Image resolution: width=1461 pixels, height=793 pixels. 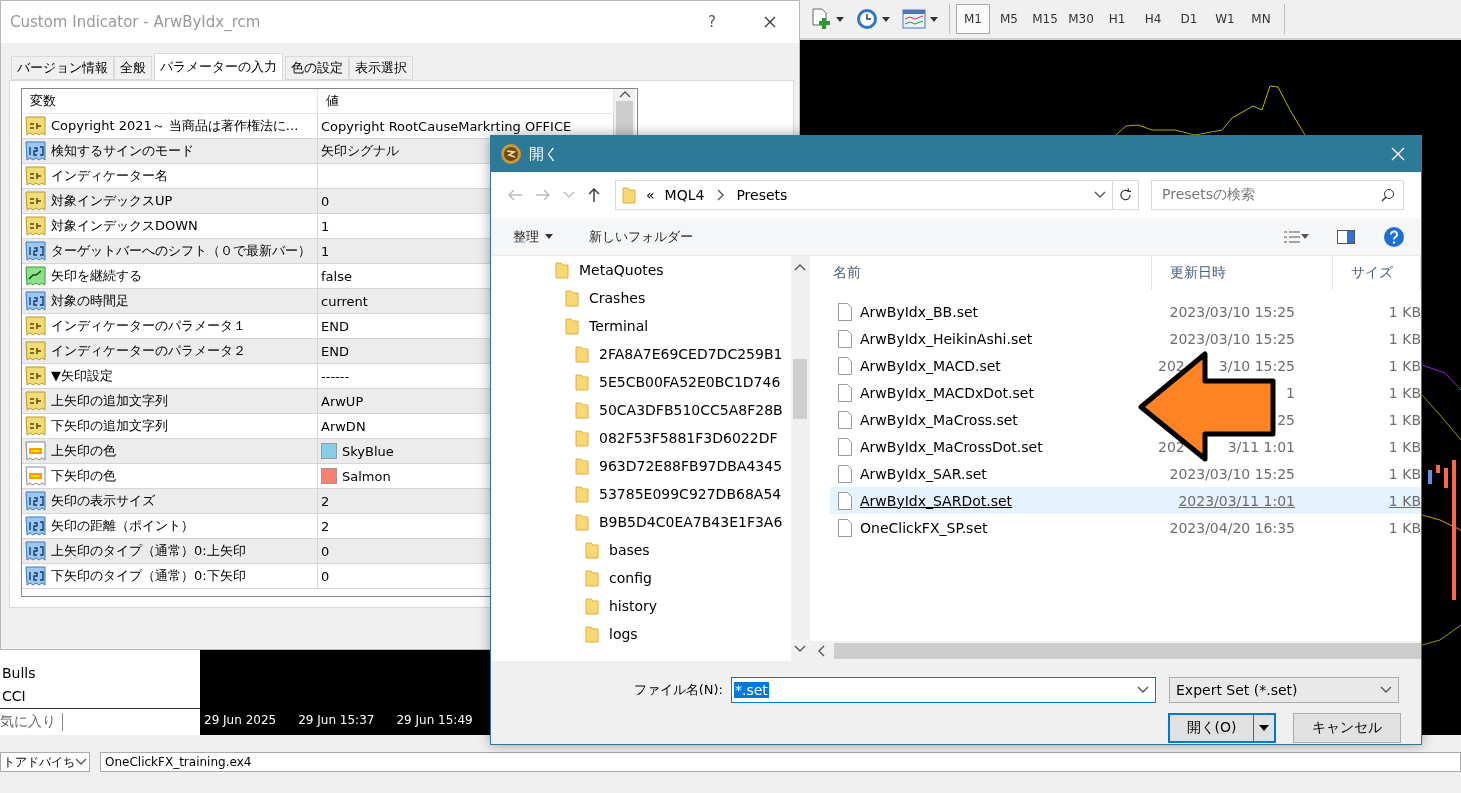 What do you see at coordinates (1347, 728) in the screenshot?
I see `cancel-button: キャンセル` at bounding box center [1347, 728].